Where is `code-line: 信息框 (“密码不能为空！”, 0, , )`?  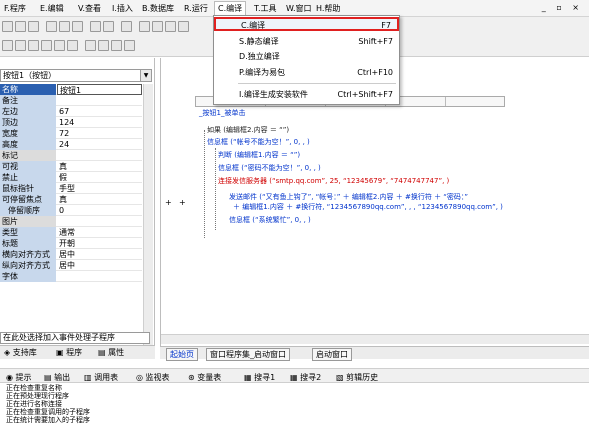
code-line: 信息框 (“密码不能为空！”, 0, , ) is located at coordinates (269, 168).